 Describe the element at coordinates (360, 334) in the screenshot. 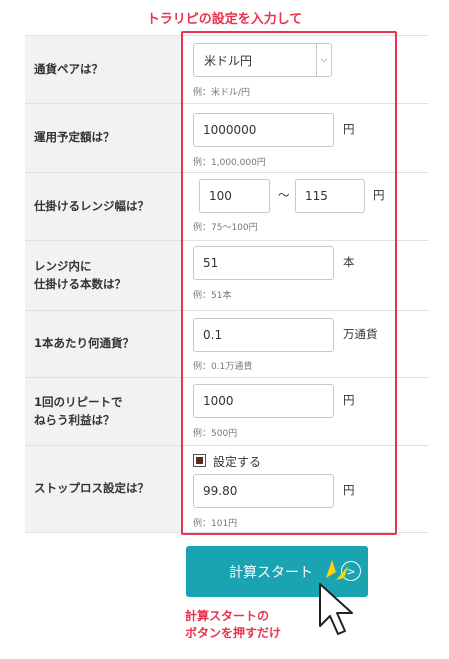

I see `amount-unit: 万通貨` at that location.